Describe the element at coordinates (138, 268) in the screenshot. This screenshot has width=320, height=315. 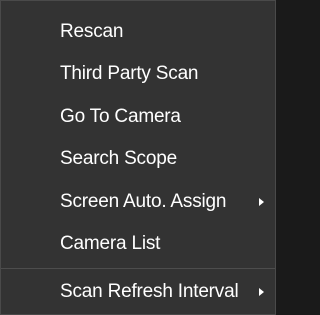
I see `menu-divider` at that location.